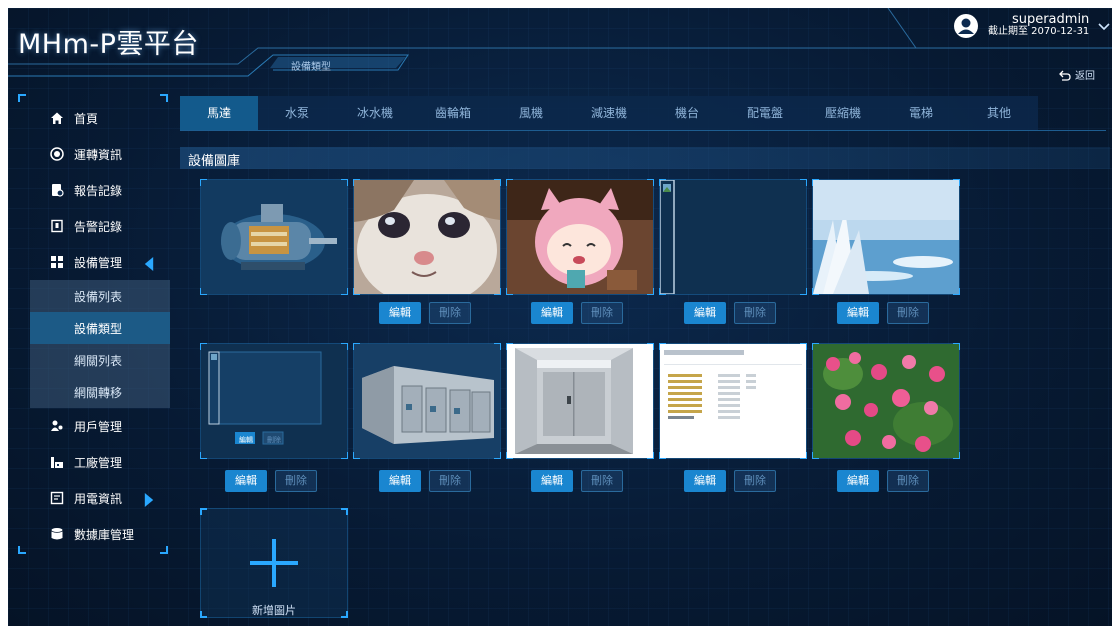 This screenshot has width=1112, height=626. I want to click on app-logo: MHm-P雲平台, so click(108, 44).